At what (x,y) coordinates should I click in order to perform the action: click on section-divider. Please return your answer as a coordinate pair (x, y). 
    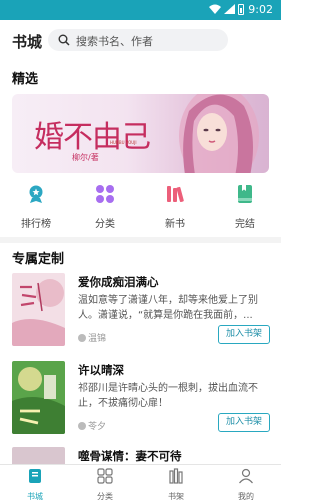
    Looking at the image, I should click on (140, 240).